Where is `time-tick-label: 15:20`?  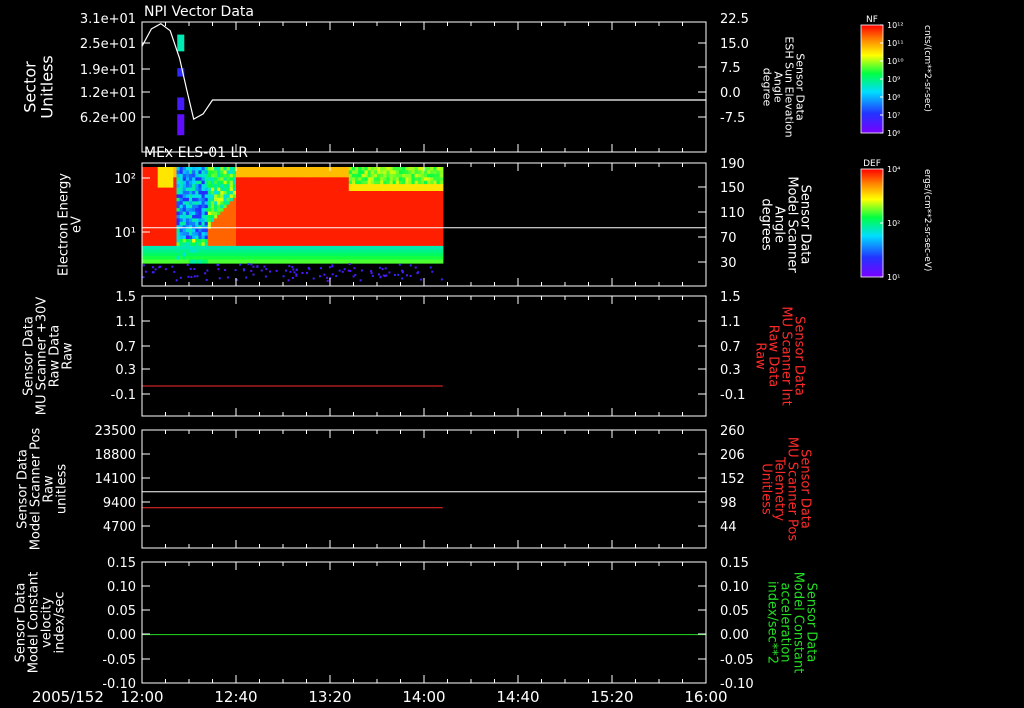 time-tick-label: 15:20 is located at coordinates (611, 697).